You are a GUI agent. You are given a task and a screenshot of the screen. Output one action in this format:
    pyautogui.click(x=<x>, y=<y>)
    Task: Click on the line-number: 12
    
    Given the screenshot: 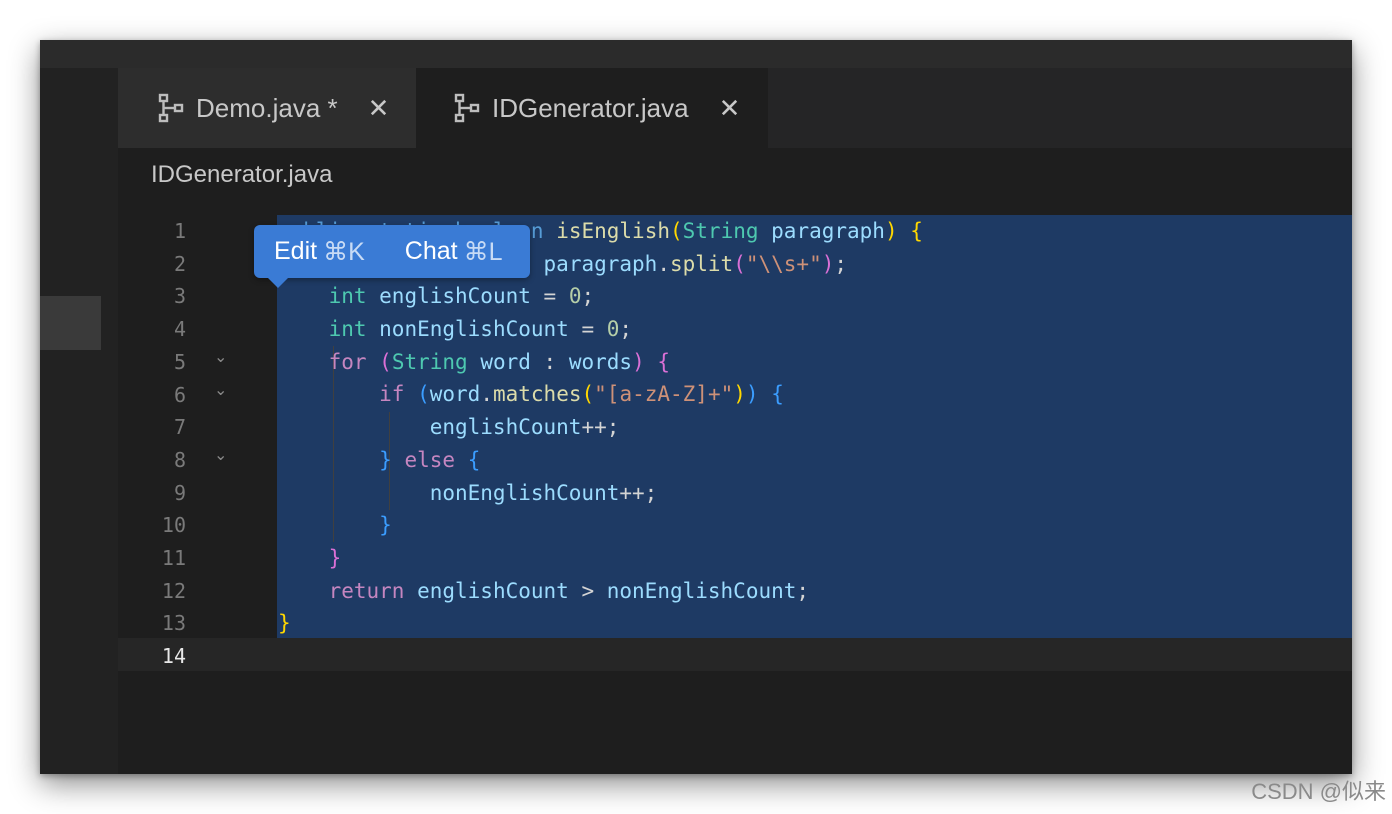 What is the action you would take?
    pyautogui.click(x=173, y=590)
    